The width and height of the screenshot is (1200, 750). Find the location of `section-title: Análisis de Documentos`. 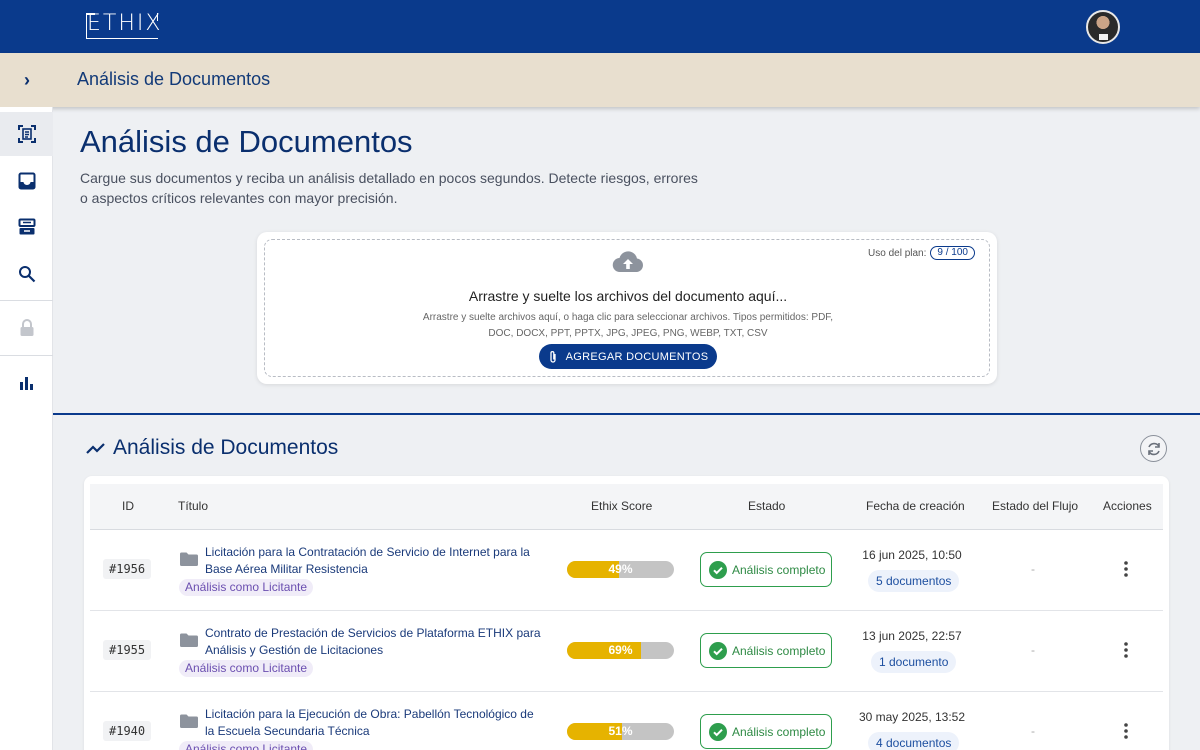

section-title: Análisis de Documentos is located at coordinates (226, 447).